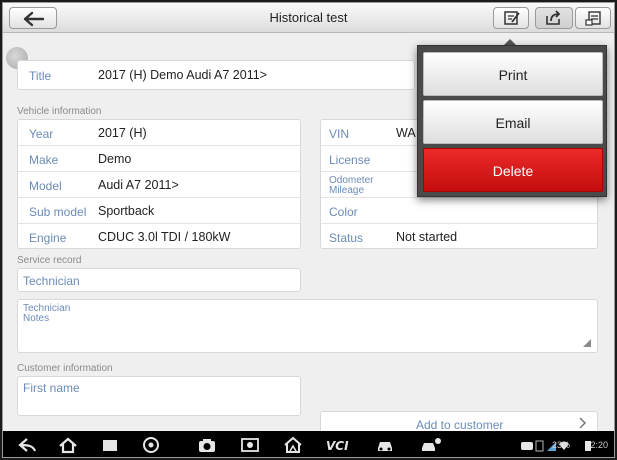  What do you see at coordinates (427, 237) in the screenshot?
I see `status-value: Not started` at bounding box center [427, 237].